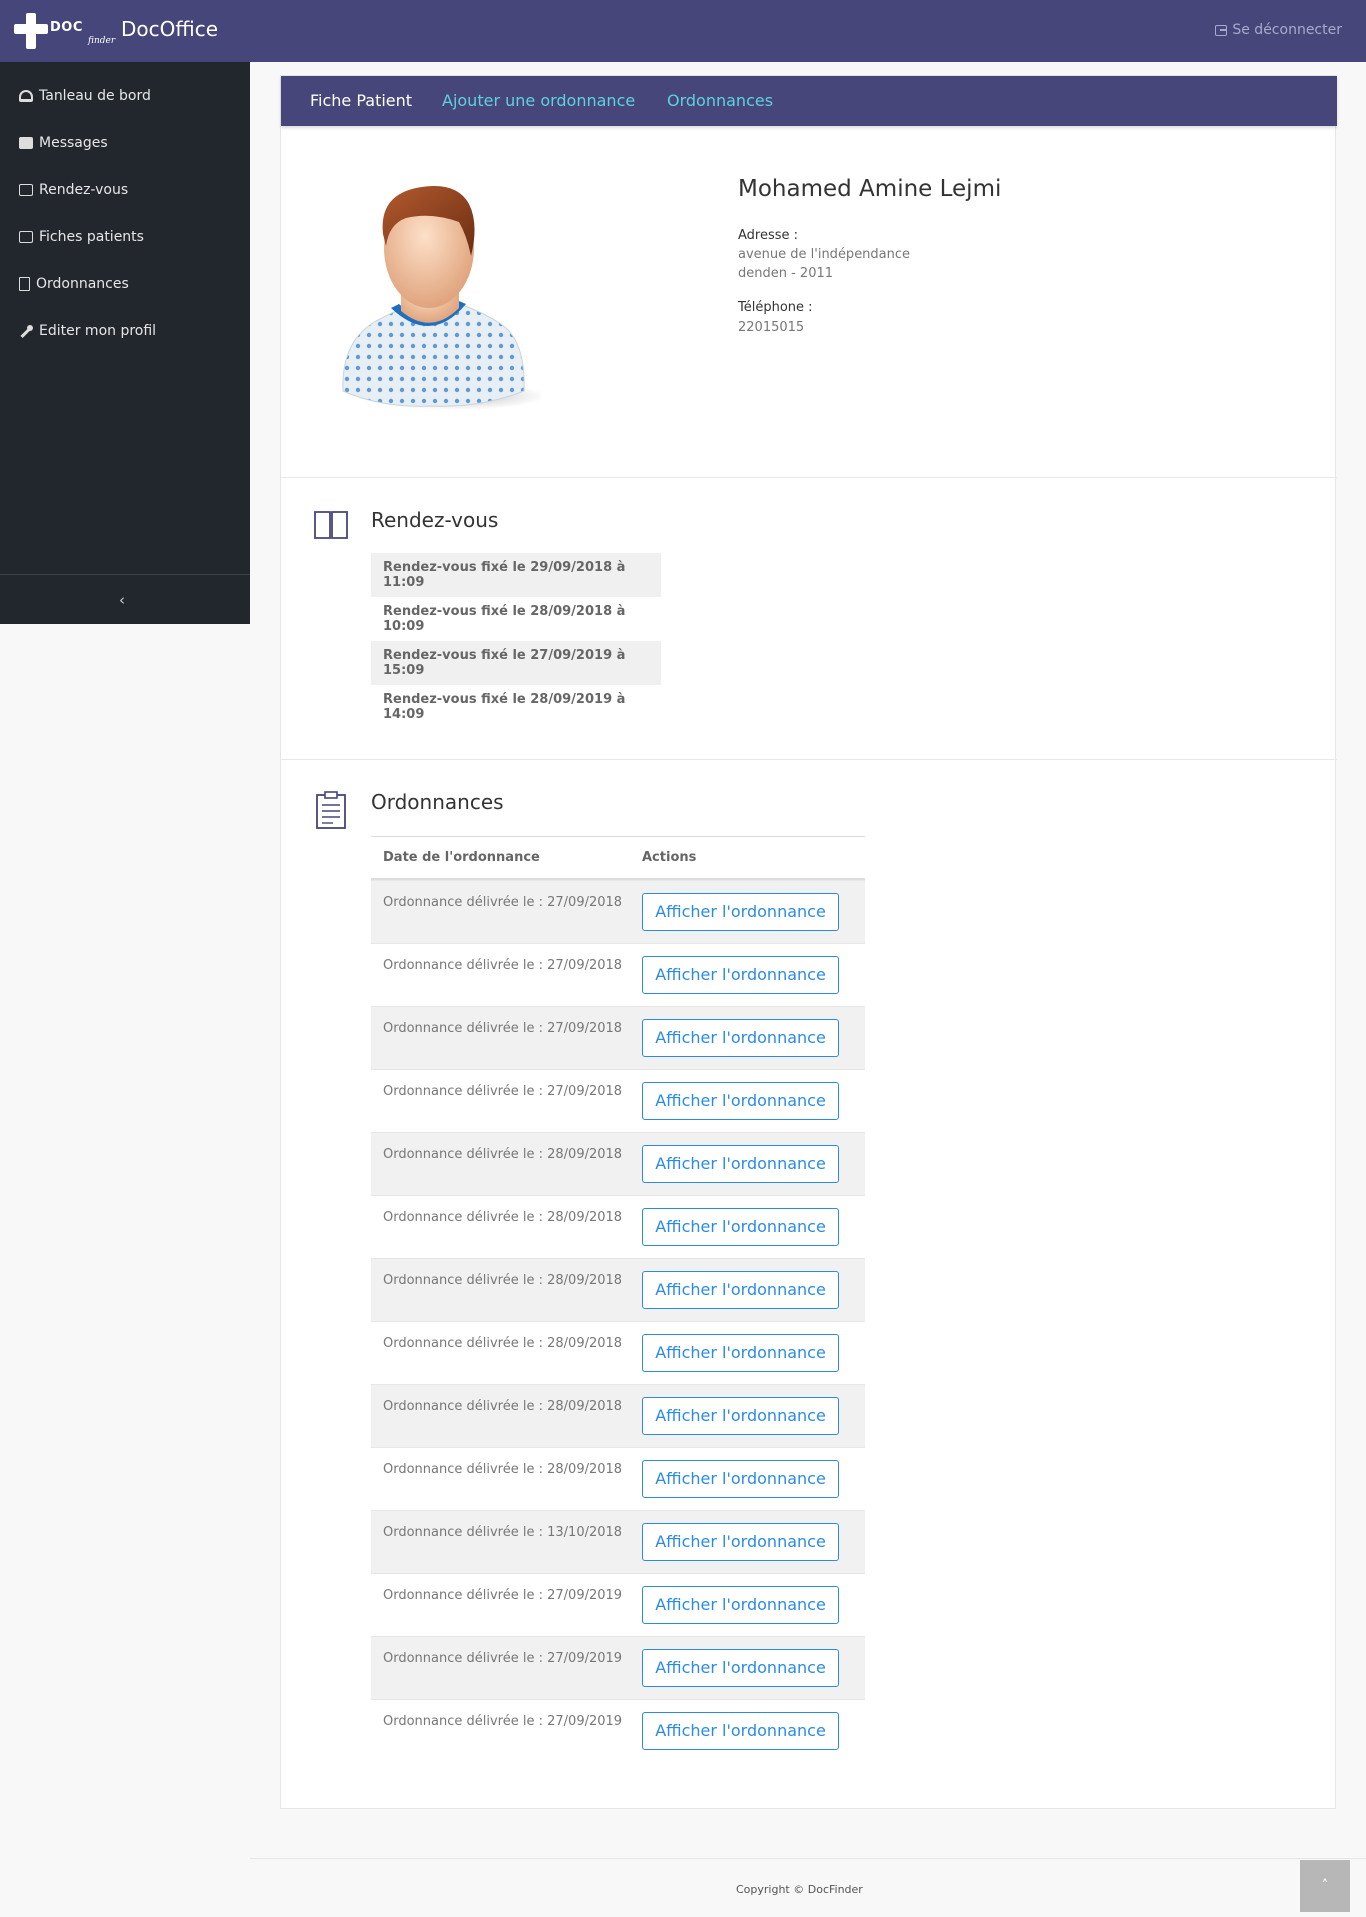  Describe the element at coordinates (26, 143) in the screenshot. I see `envelope-icon` at that location.